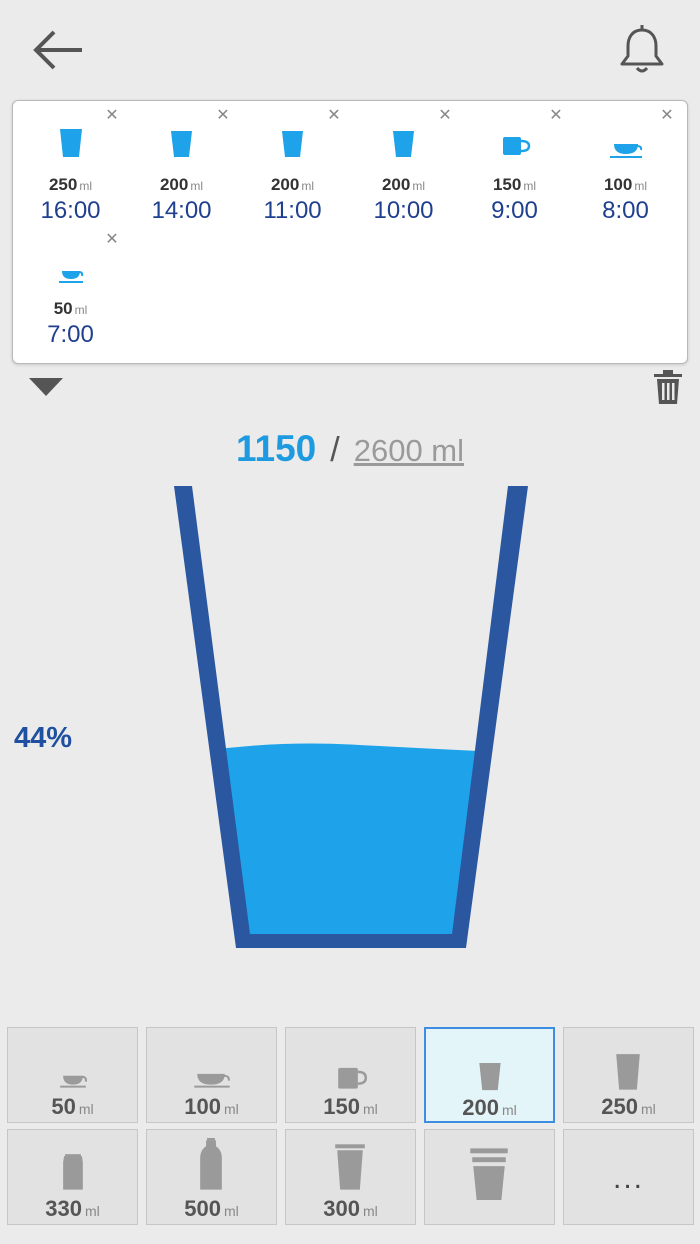 The height and width of the screenshot is (1244, 700). What do you see at coordinates (625, 162) in the screenshot?
I see `log-entry: ✕ 100 ml 8:00` at bounding box center [625, 162].